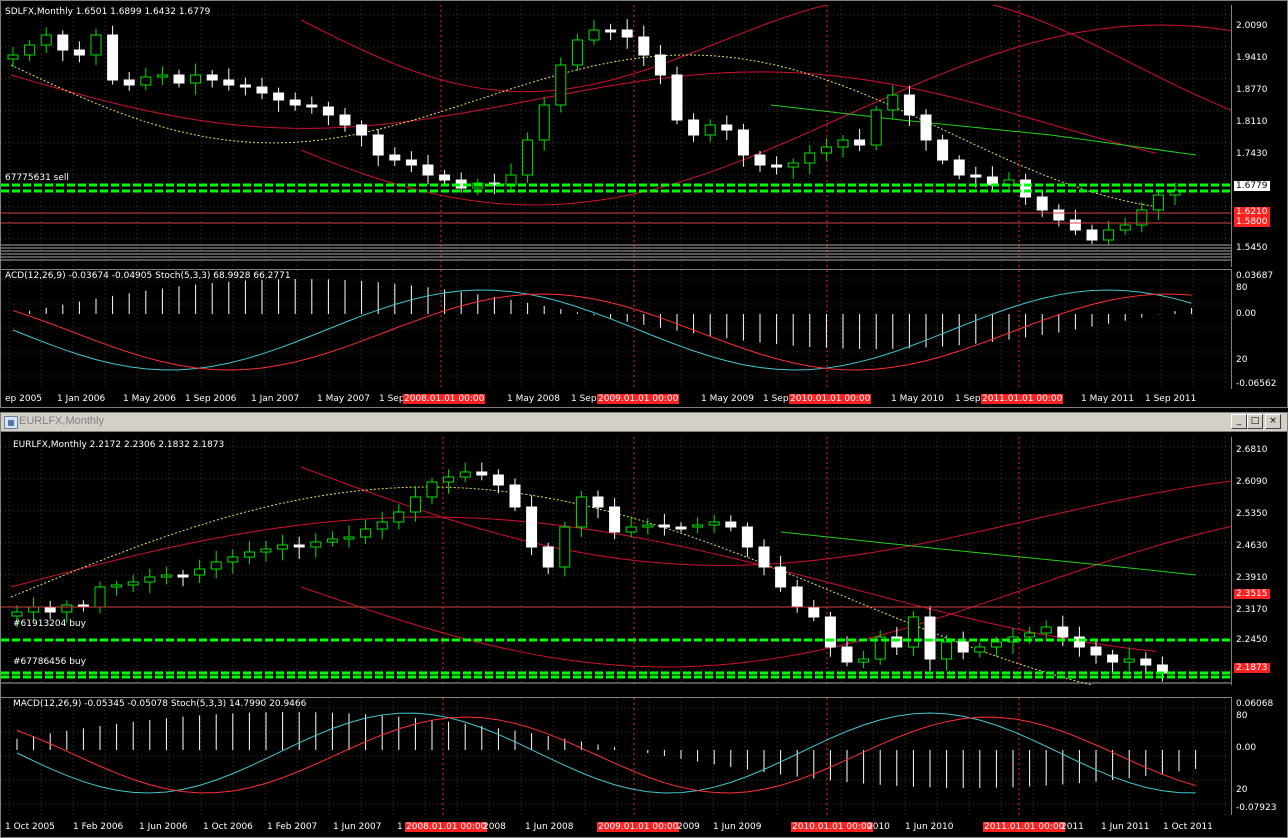 This screenshot has height=838, width=1288. I want to click on ma-long, so click(988, 553).